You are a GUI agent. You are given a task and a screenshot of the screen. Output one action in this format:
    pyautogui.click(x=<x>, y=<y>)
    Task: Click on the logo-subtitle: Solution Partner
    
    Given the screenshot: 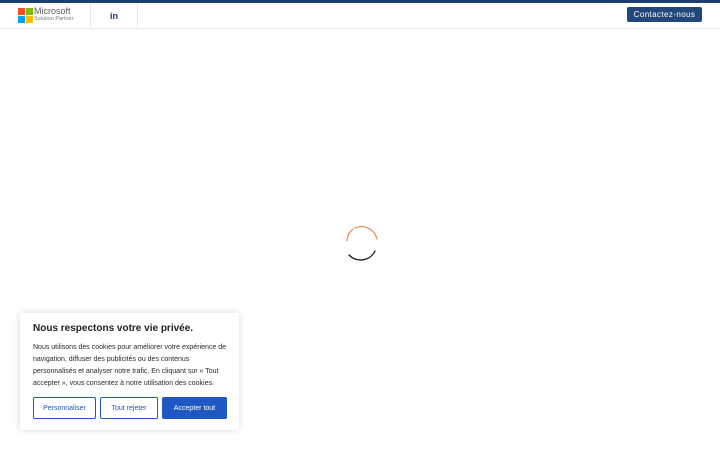 What is the action you would take?
    pyautogui.click(x=54, y=19)
    